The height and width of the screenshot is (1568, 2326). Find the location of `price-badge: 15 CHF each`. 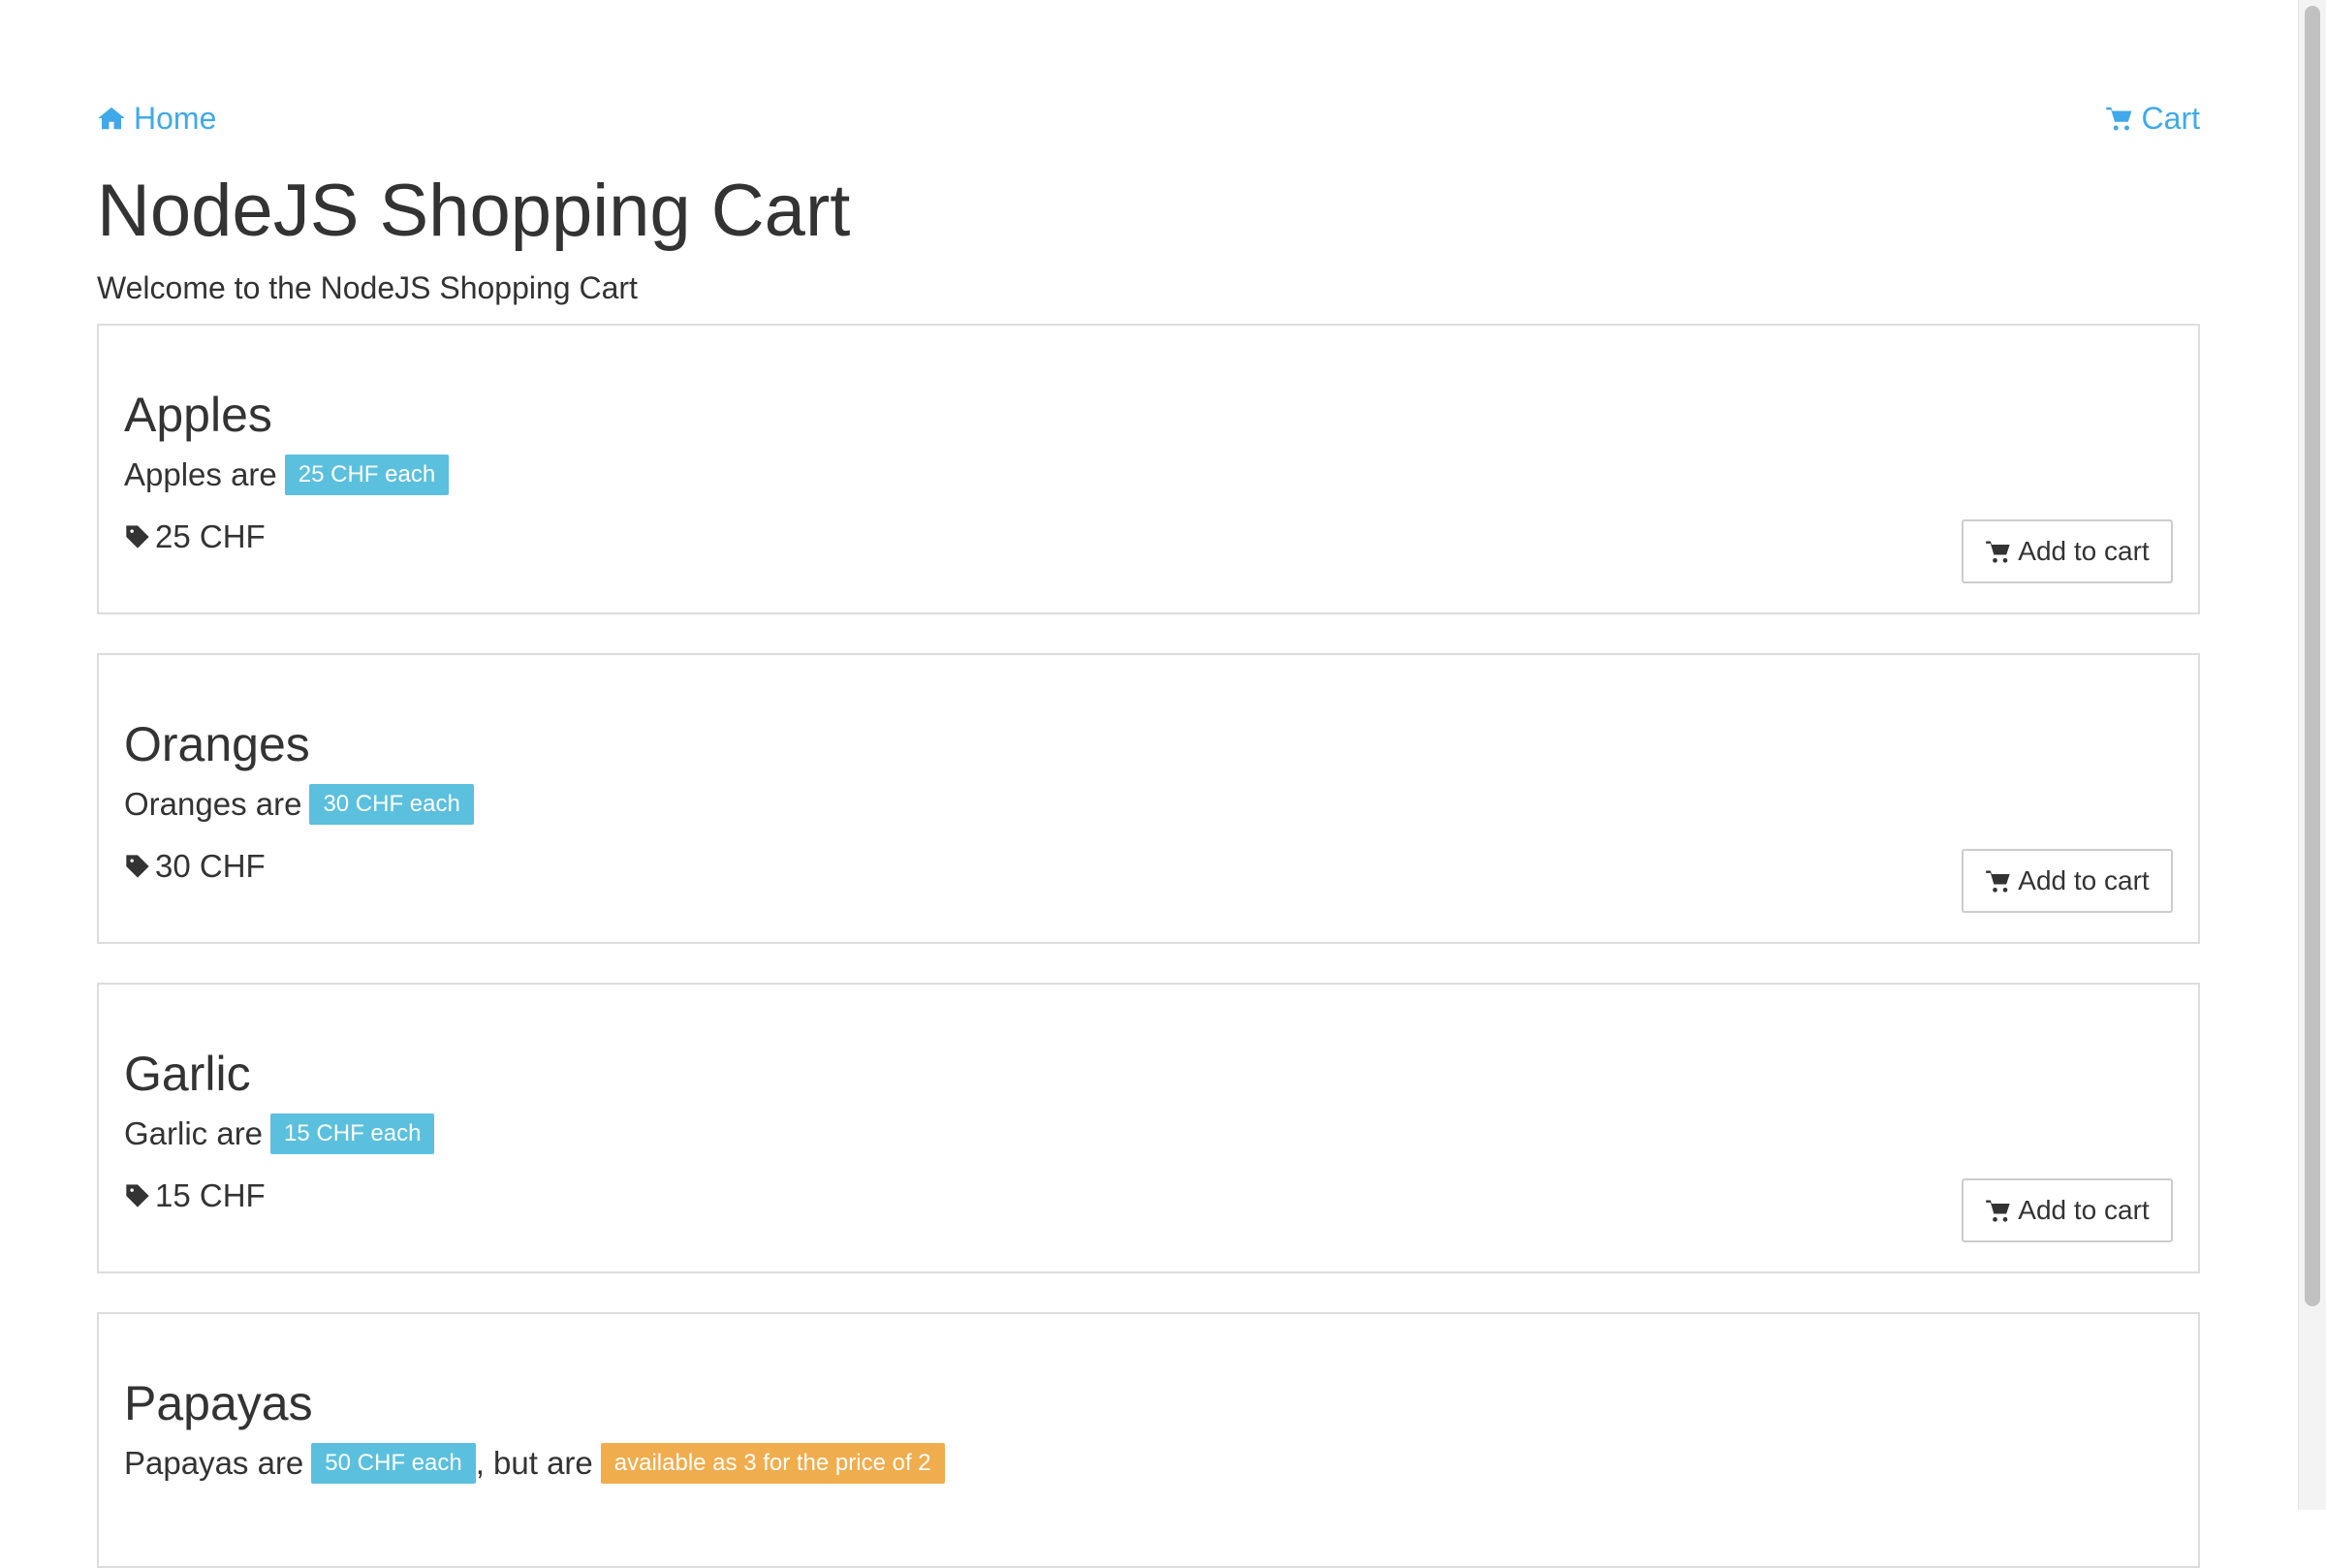

price-badge: 15 CHF each is located at coordinates (352, 1134).